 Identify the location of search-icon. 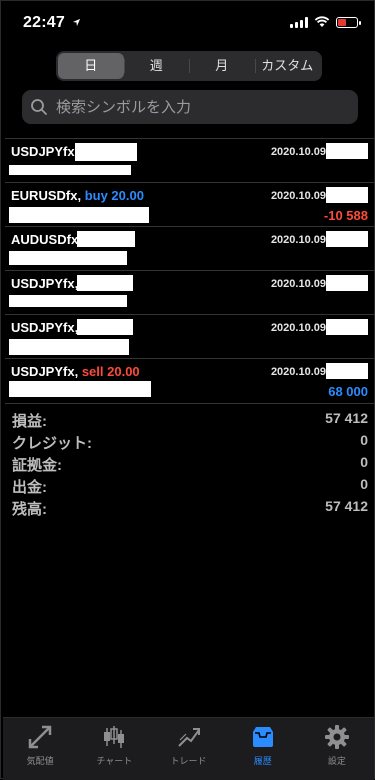
(39, 107).